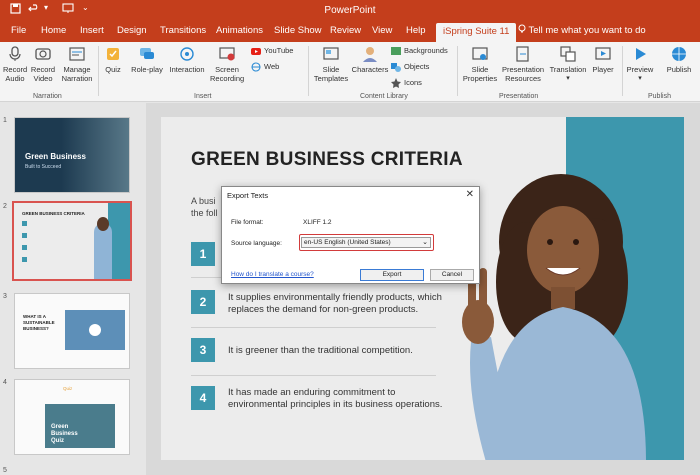  Describe the element at coordinates (113, 54) in the screenshot. I see `quiz-icon` at that location.